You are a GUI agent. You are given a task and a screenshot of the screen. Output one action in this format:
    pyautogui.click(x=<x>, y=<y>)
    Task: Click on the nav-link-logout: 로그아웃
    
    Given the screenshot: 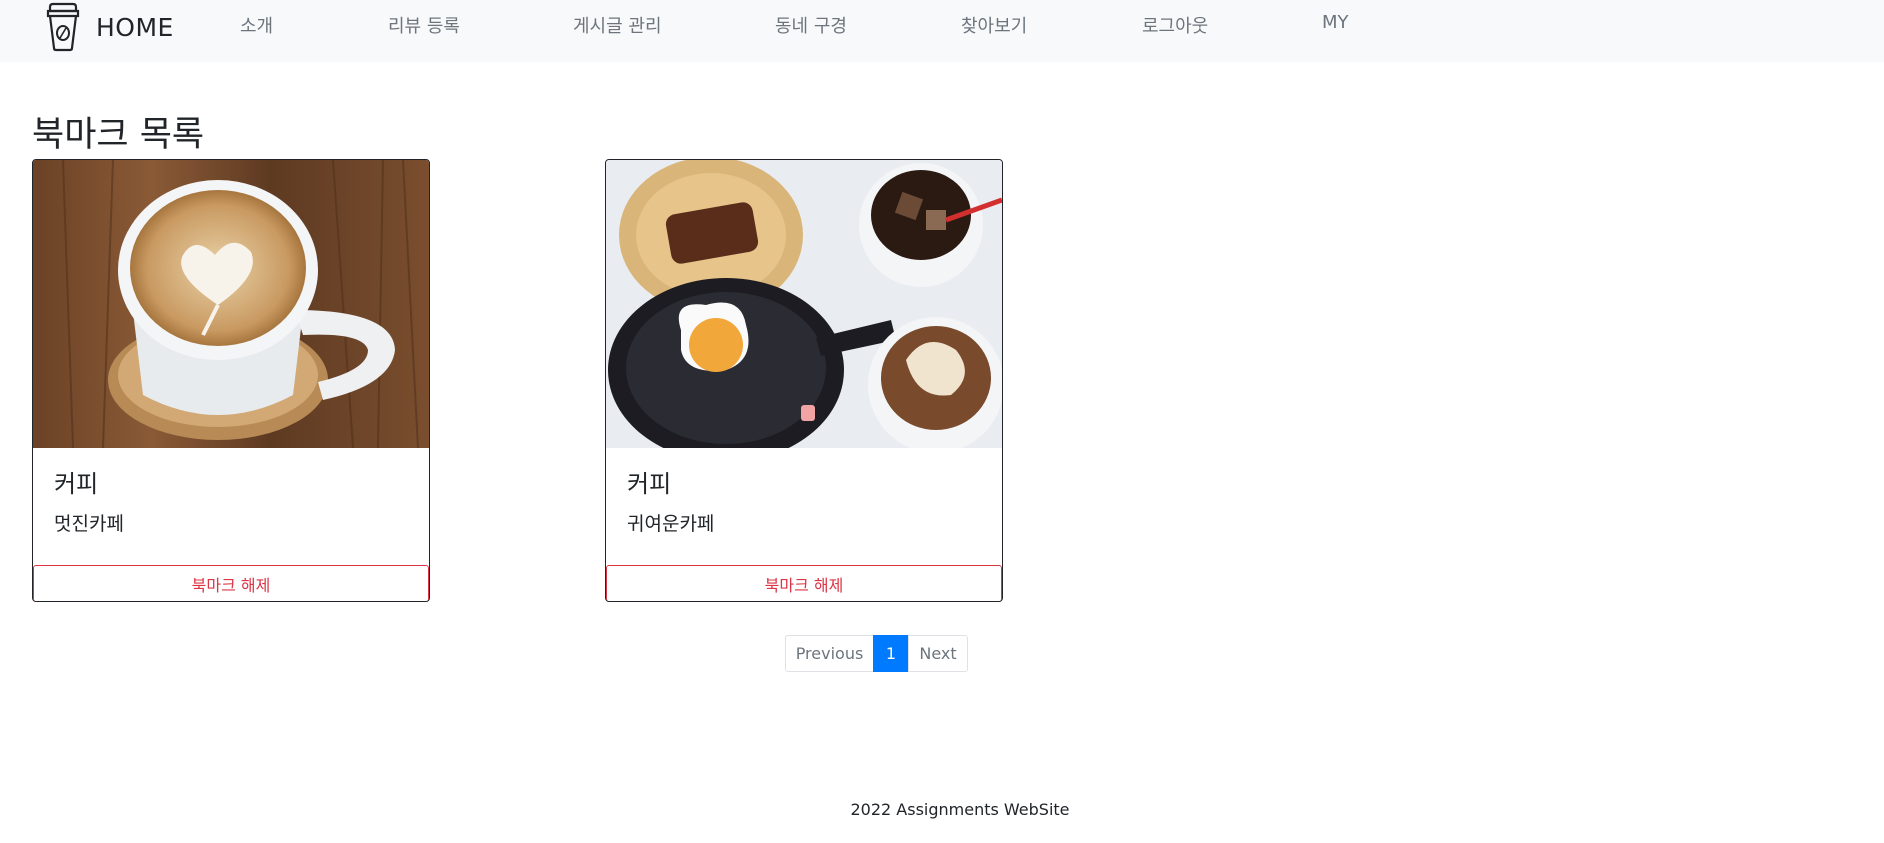 What is the action you would take?
    pyautogui.click(x=1175, y=25)
    